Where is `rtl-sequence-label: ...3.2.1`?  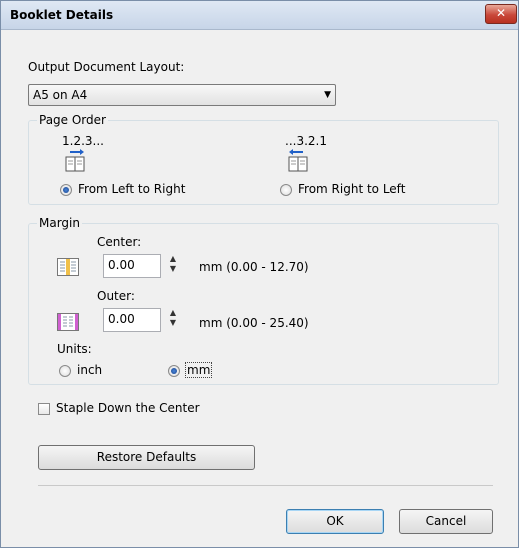 rtl-sequence-label: ...3.2.1 is located at coordinates (306, 141).